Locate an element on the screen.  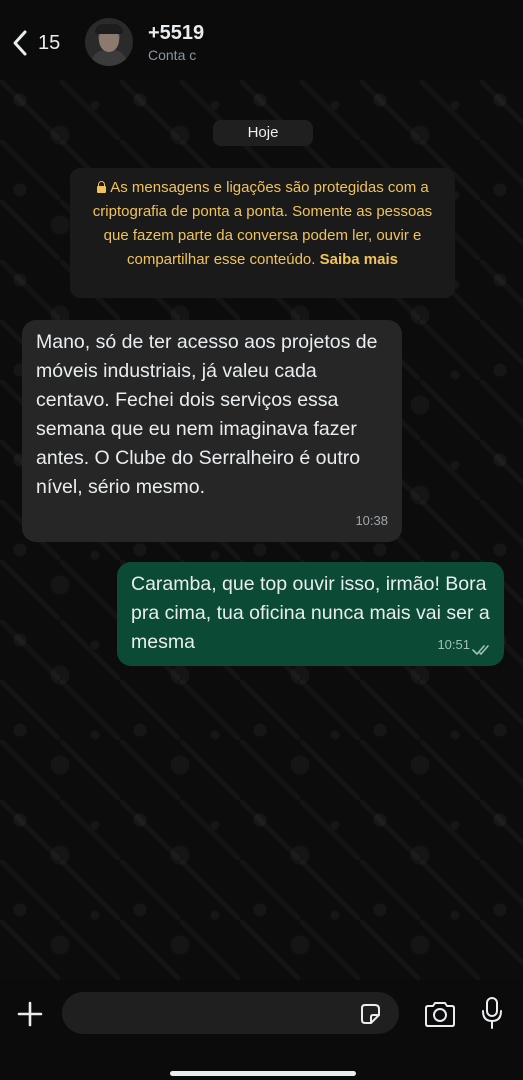
avatar is located at coordinates (109, 42).